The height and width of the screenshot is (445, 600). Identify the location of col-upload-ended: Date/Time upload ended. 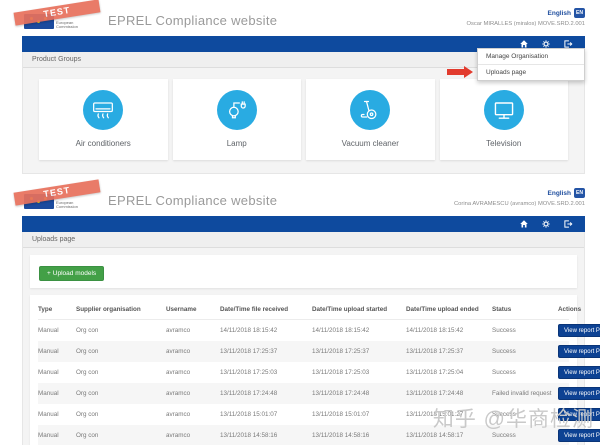
(442, 309).